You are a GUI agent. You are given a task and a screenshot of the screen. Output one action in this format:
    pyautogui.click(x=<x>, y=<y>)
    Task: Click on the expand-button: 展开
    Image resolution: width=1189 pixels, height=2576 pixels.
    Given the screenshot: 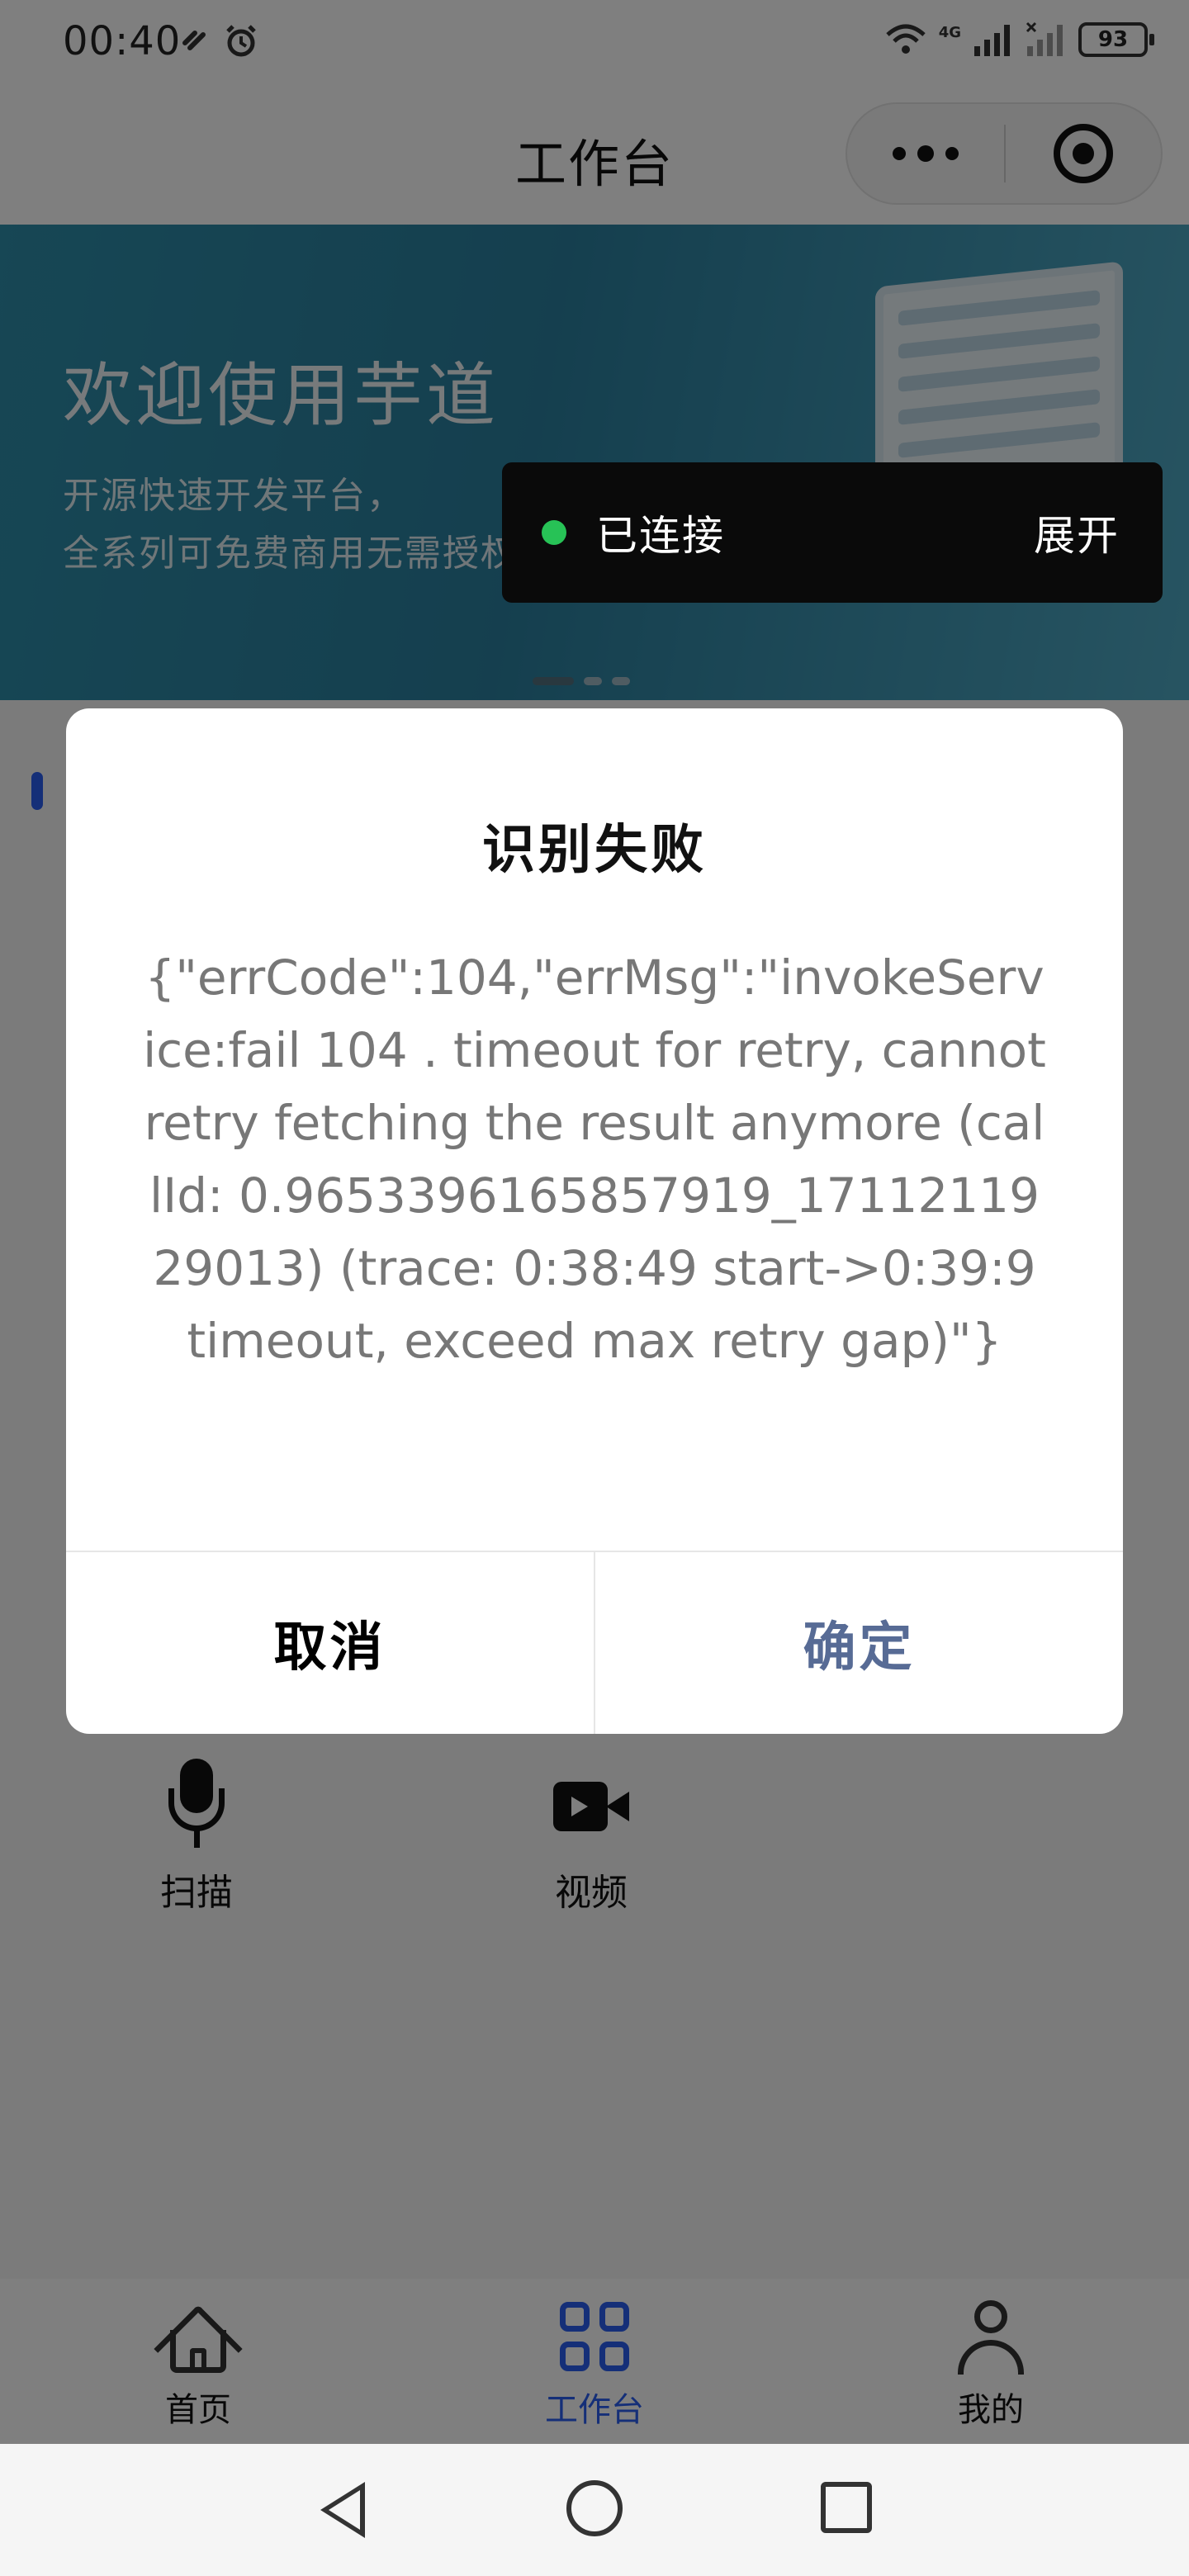 What is the action you would take?
    pyautogui.click(x=1077, y=532)
    